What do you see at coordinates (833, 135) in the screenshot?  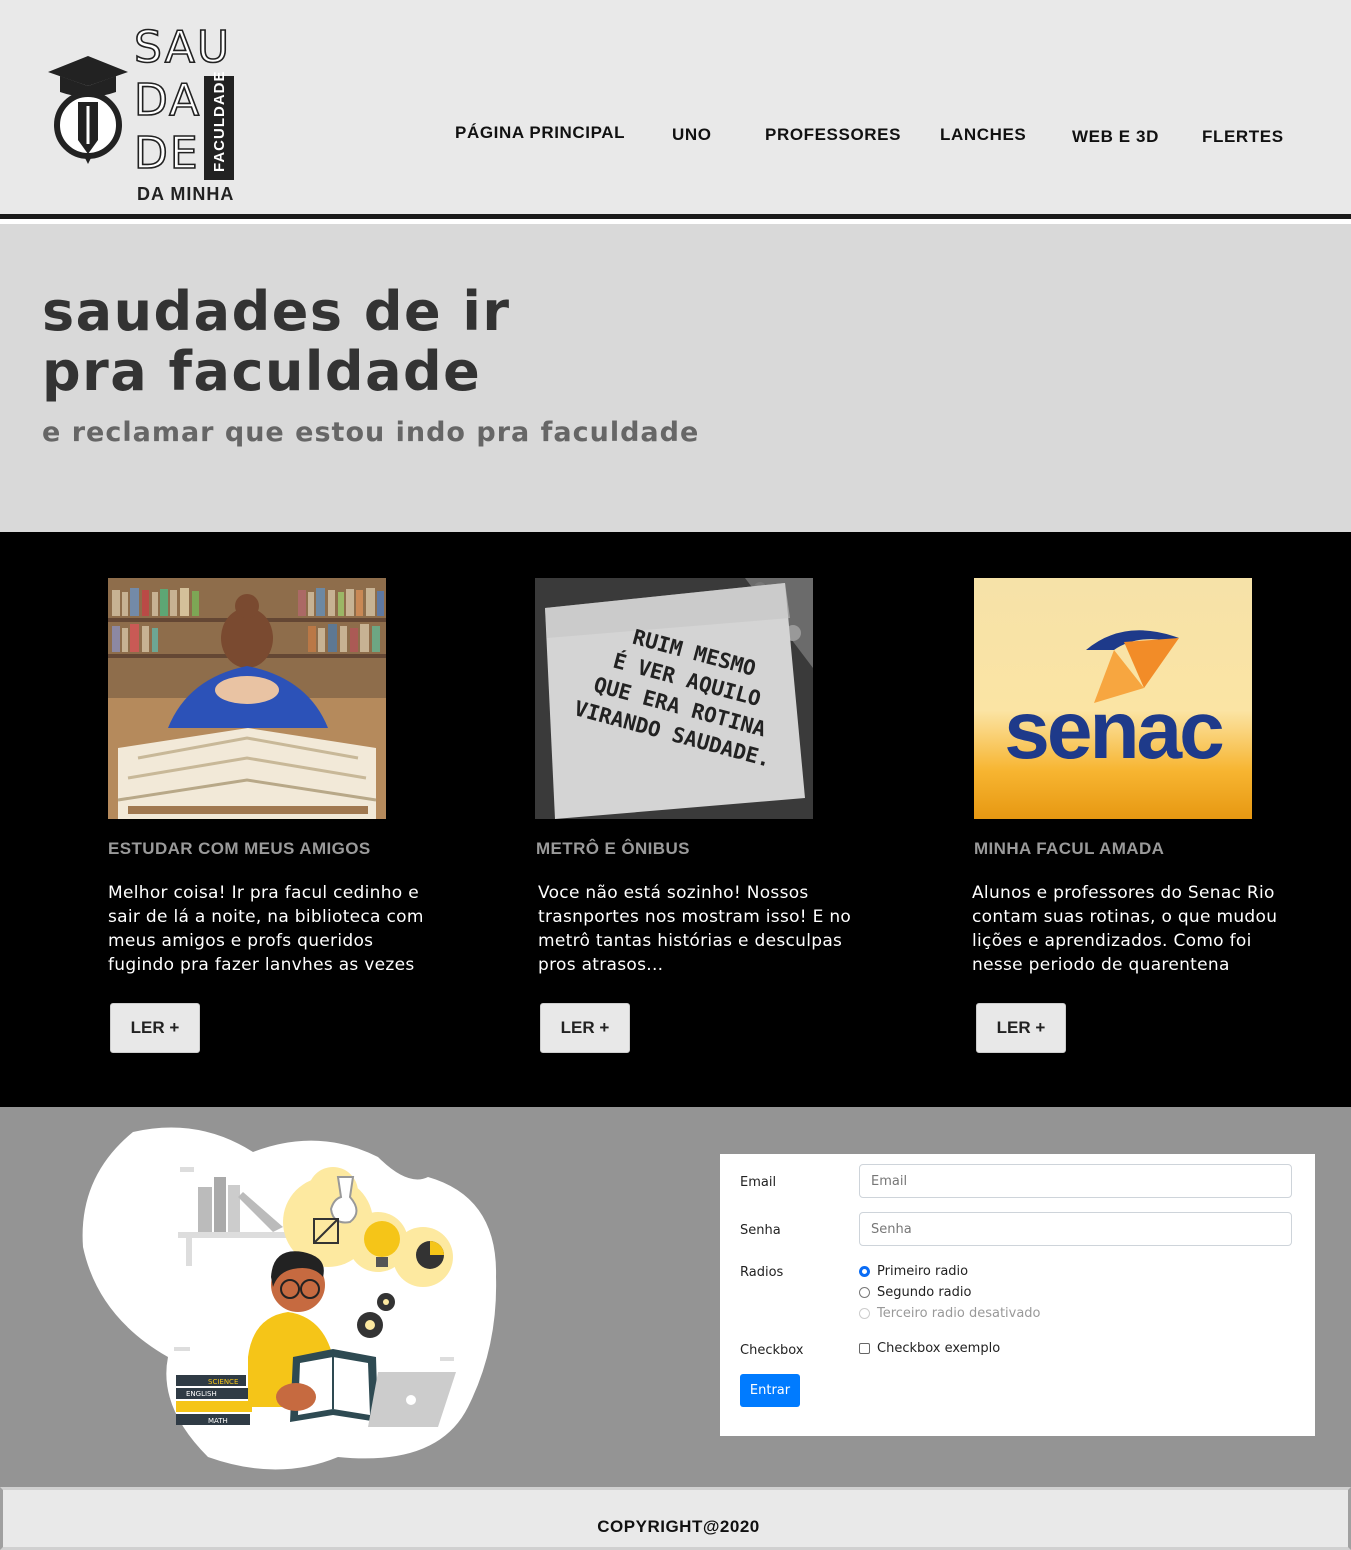 I see `nav-professores: PROFESSORES` at bounding box center [833, 135].